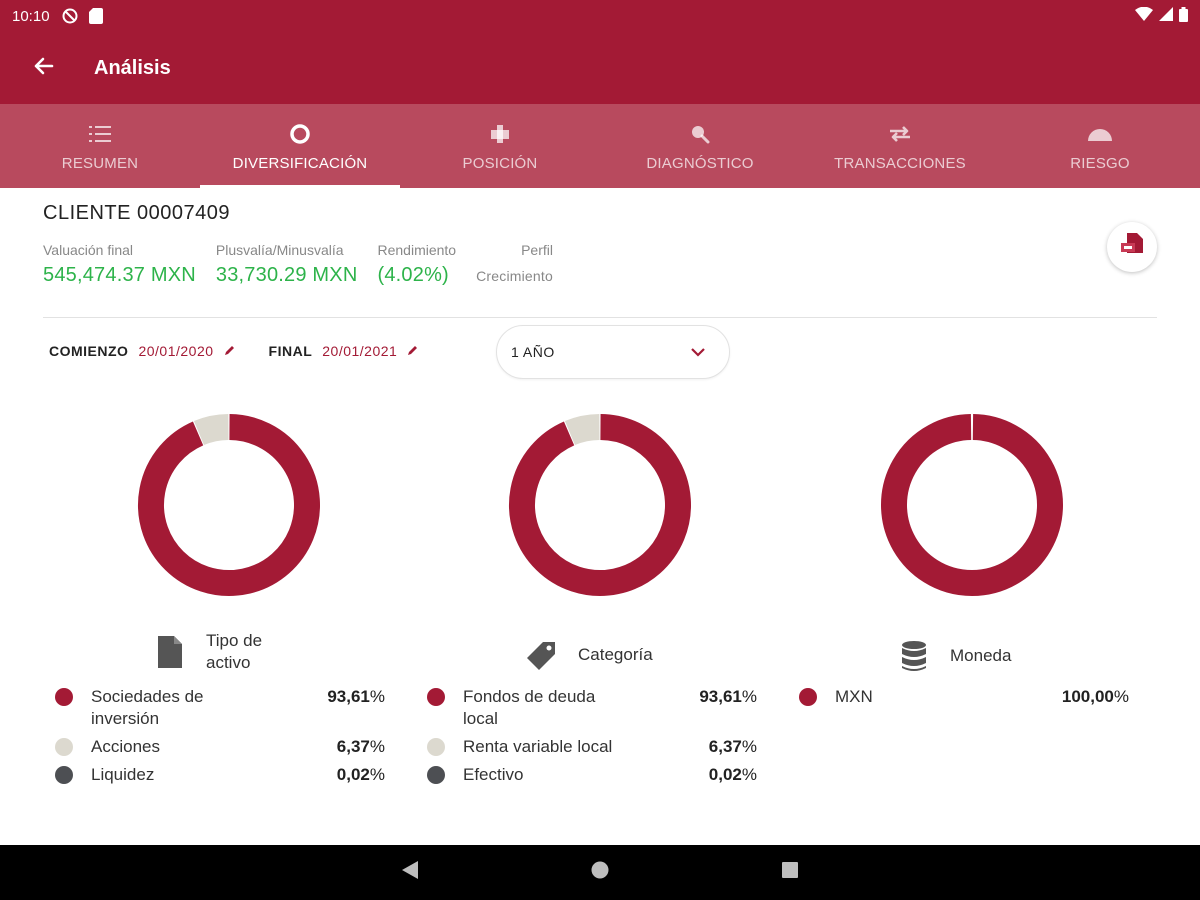 The width and height of the screenshot is (1200, 900). Describe the element at coordinates (568, 708) in the screenshot. I see `legend-label: Fondos de deuda local` at that location.